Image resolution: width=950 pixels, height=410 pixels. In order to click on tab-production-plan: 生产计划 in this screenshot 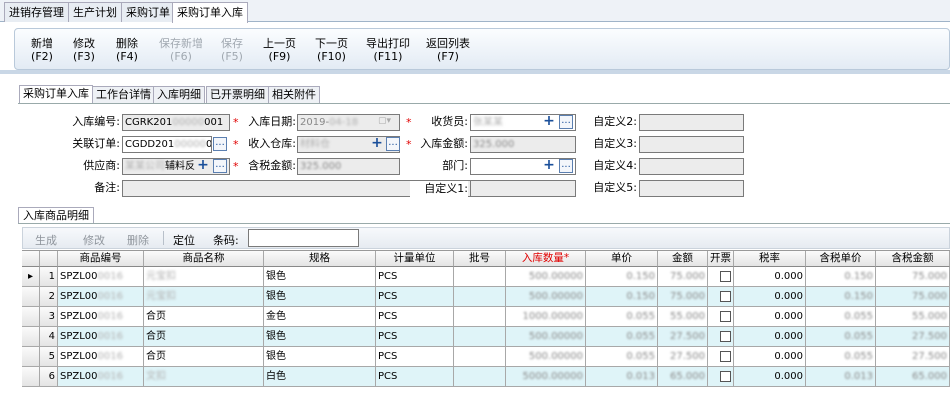, I will do `click(95, 12)`.